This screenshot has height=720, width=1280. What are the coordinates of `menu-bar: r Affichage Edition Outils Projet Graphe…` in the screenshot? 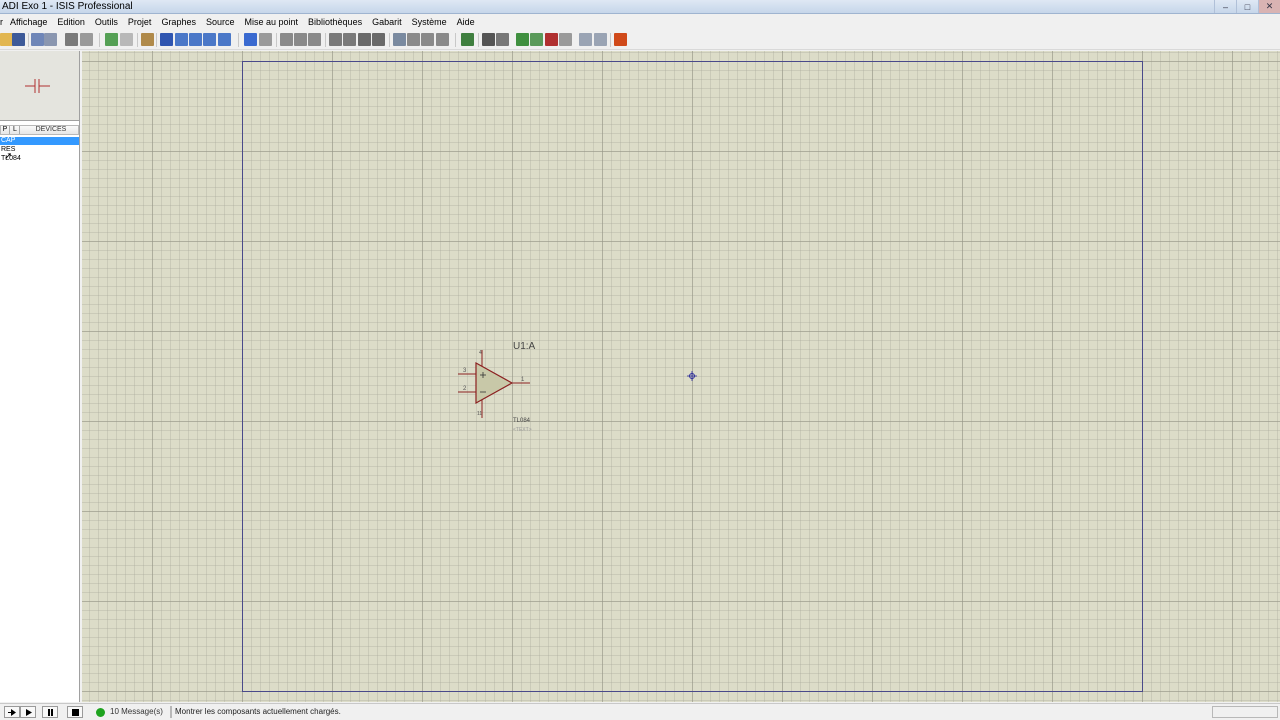 It's located at (640, 22).